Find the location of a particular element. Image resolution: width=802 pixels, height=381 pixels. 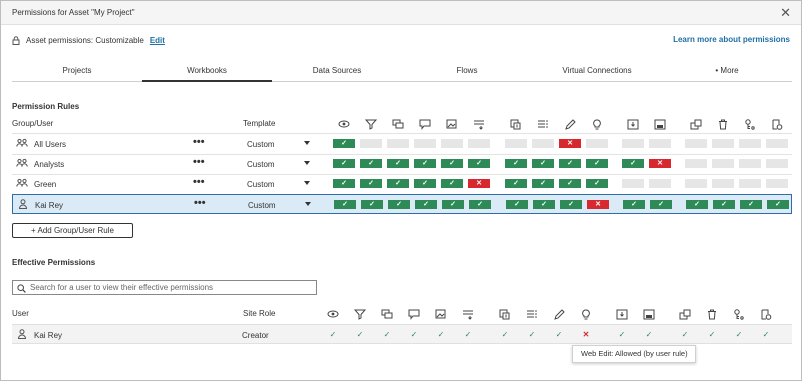

add-group-user-rule-button: + Add Group/User Rule is located at coordinates (72, 230).